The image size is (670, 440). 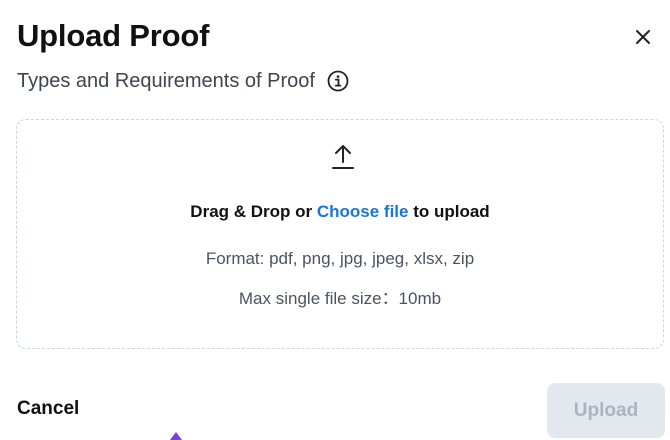 I want to click on requirements-row: Types and Requirements of Proof, so click(x=183, y=81).